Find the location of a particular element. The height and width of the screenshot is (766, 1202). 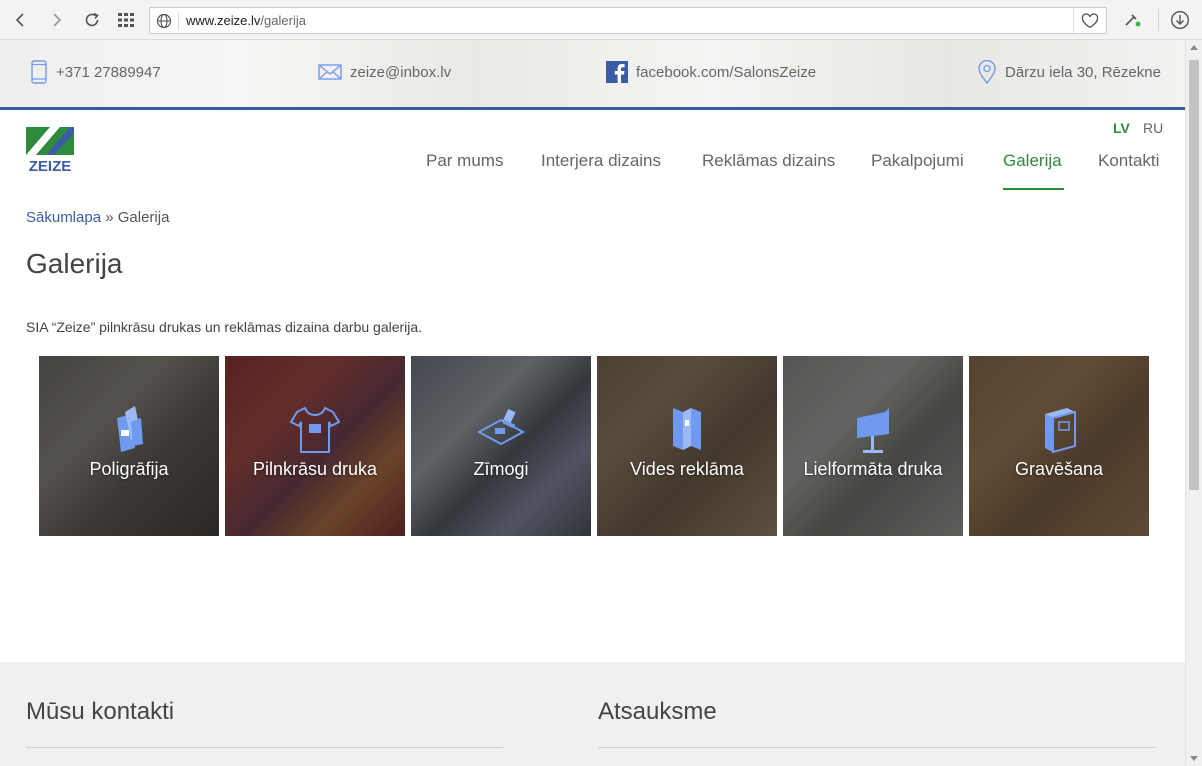

nav-par-mums: Par mums is located at coordinates (464, 161).